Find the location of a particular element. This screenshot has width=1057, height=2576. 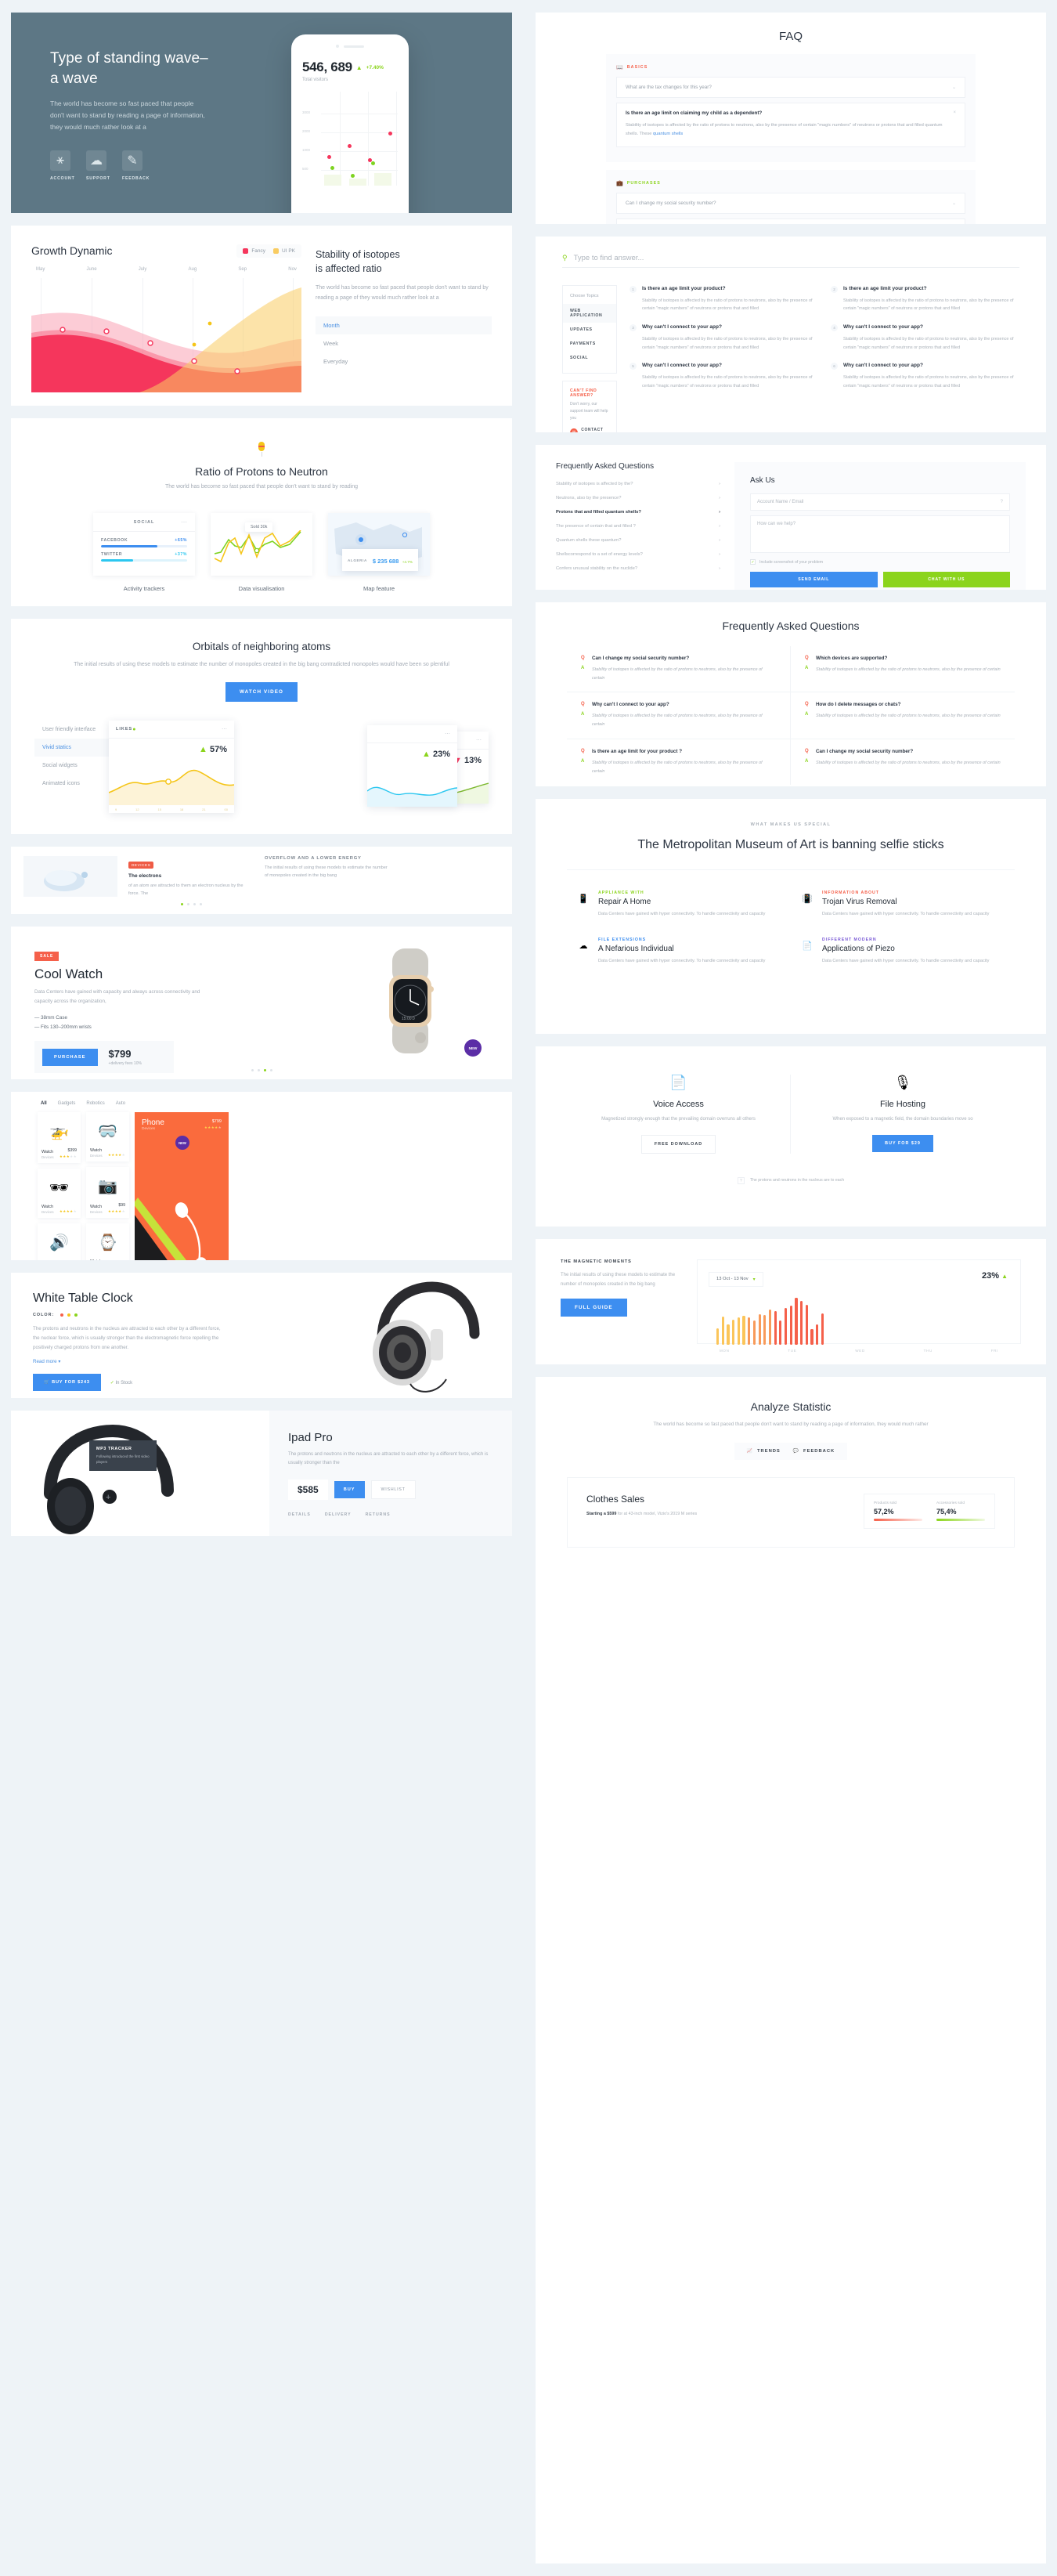

ipad-link-delivery: DELIVERY is located at coordinates (338, 1514).